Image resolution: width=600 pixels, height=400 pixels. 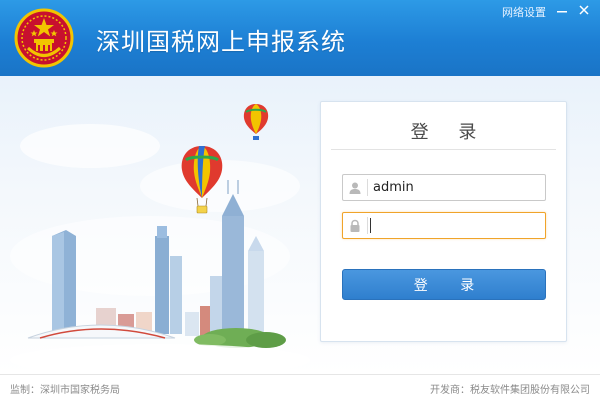 What do you see at coordinates (510, 390) in the screenshot?
I see `developer-text: 开发商：税友软件集团股份有限公司` at bounding box center [510, 390].